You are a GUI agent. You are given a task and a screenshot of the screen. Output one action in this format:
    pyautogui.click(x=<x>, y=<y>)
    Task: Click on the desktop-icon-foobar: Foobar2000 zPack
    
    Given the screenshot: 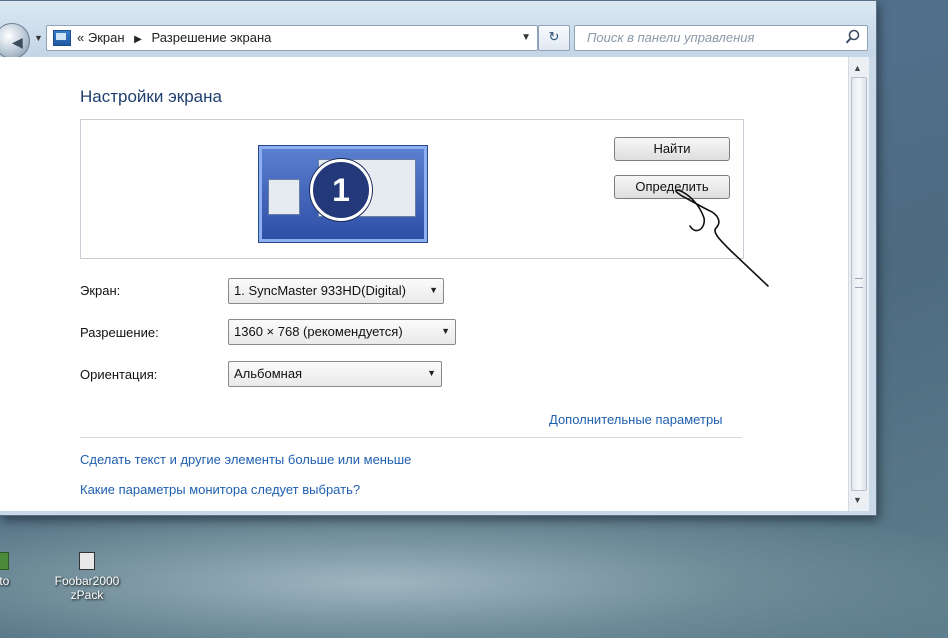 What is the action you would take?
    pyautogui.click(x=87, y=577)
    